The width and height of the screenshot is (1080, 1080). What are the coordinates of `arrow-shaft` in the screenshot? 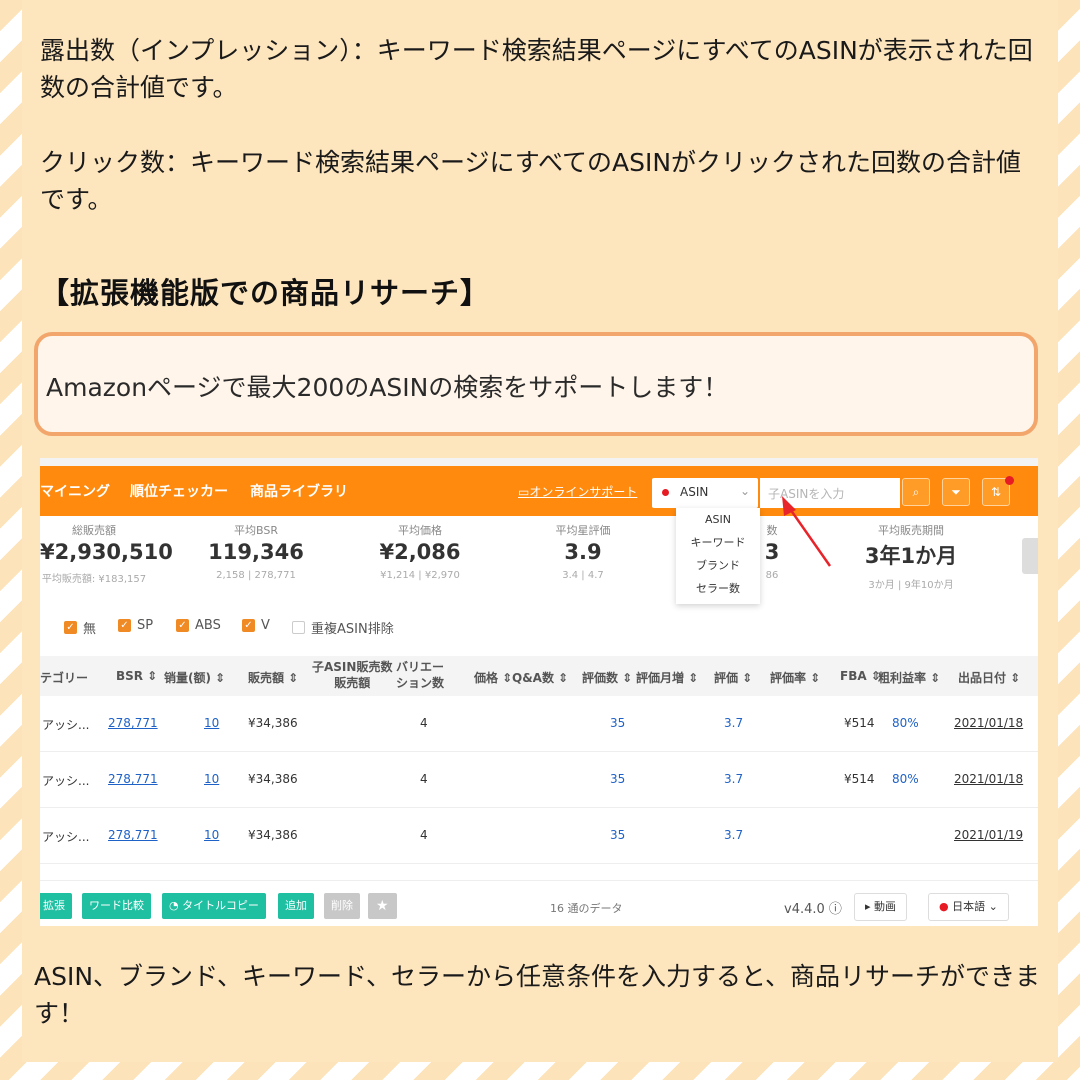 It's located at (809, 536).